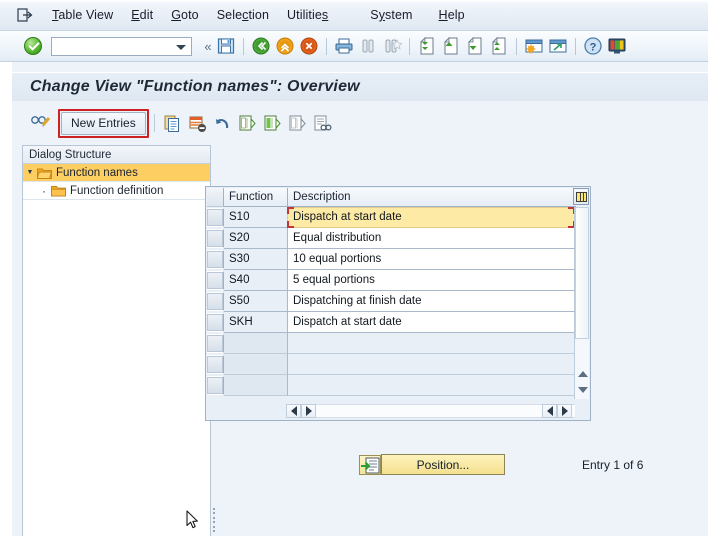 This screenshot has width=708, height=536. Describe the element at coordinates (593, 46) in the screenshot. I see `help-icon: ?` at that location.